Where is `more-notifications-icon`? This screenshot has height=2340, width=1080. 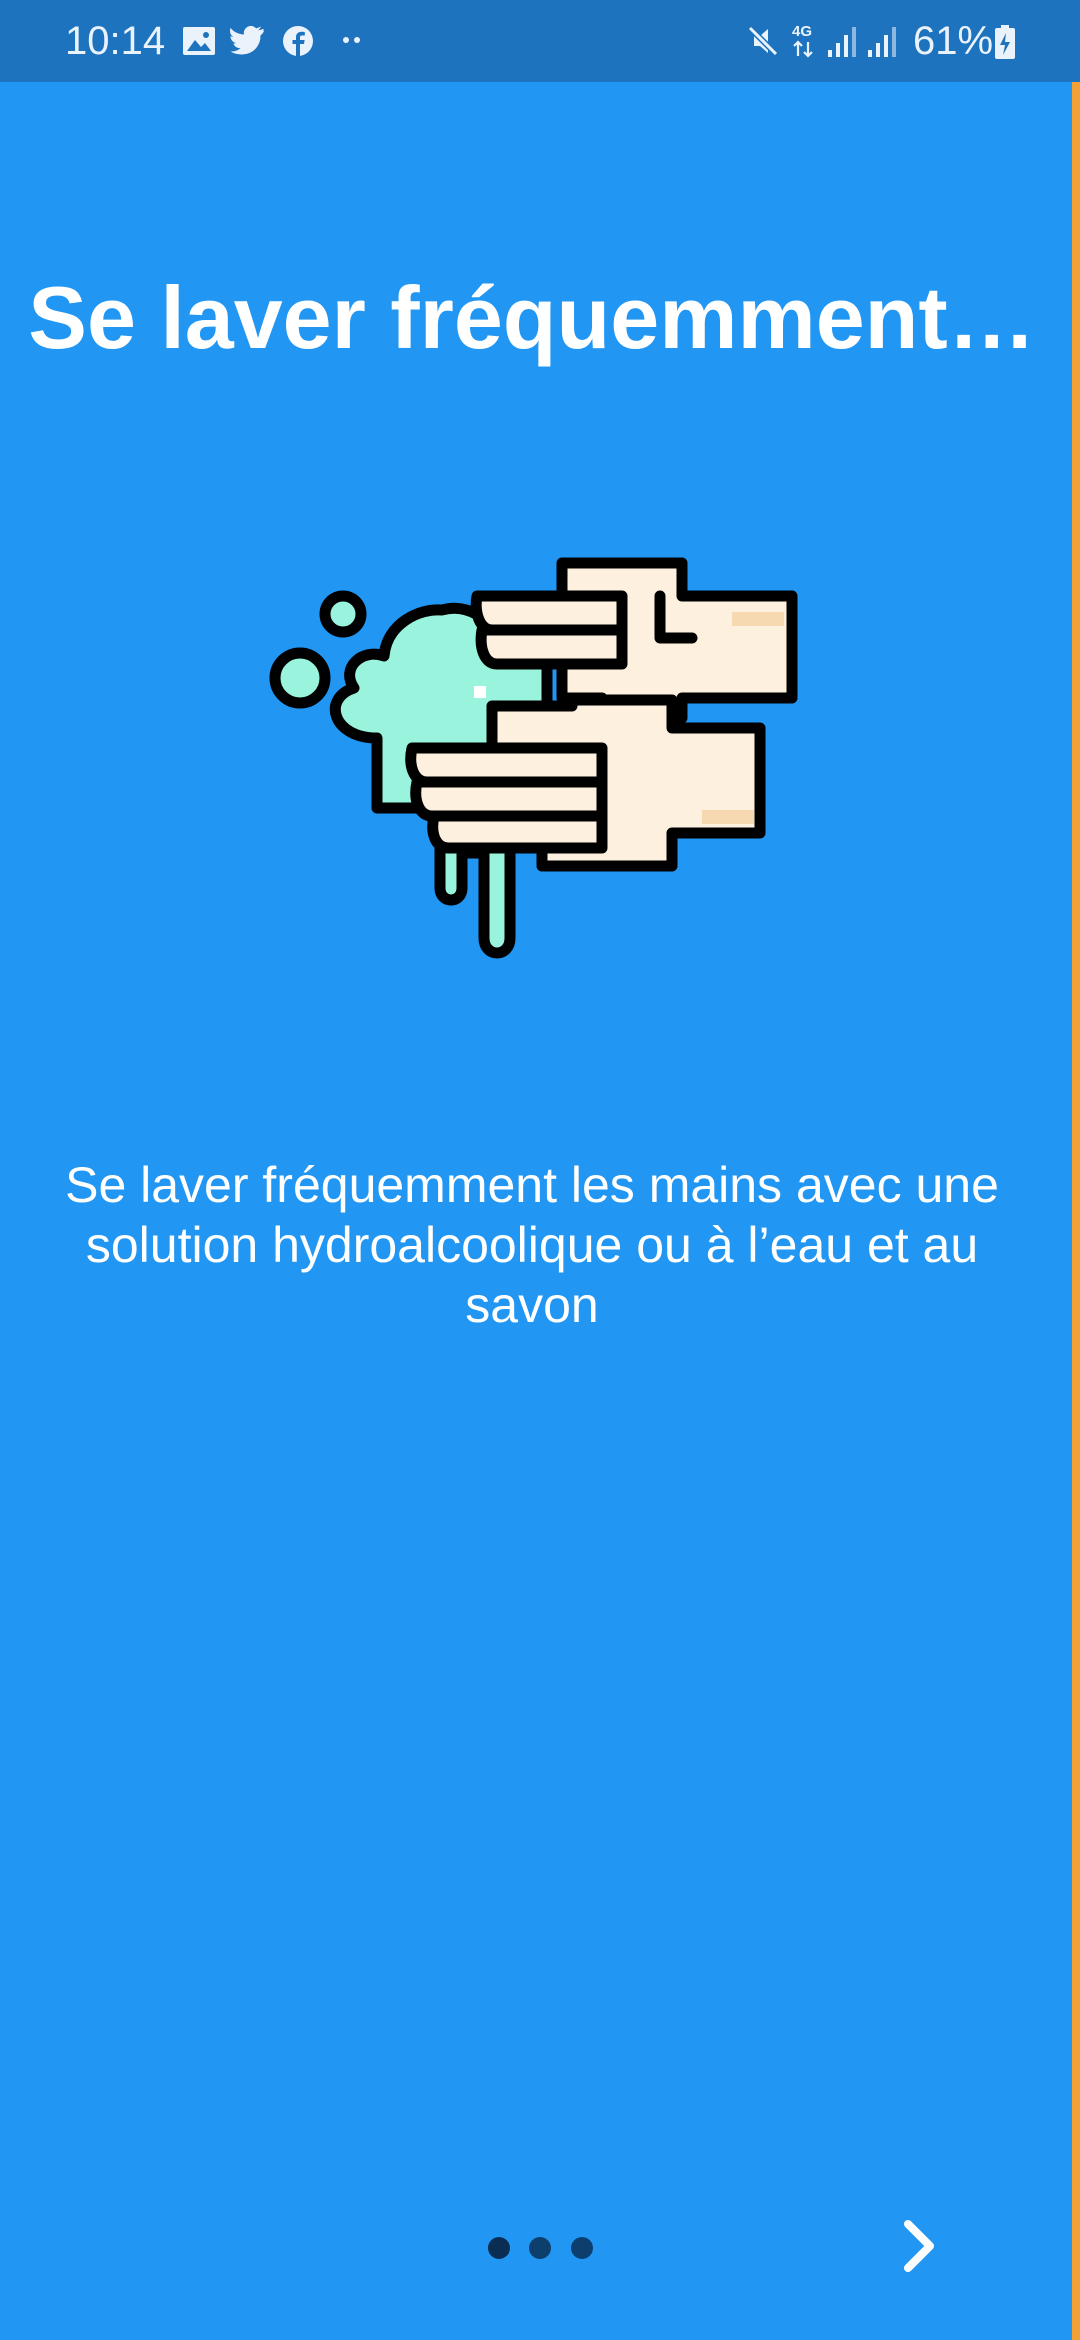
more-notifications-icon is located at coordinates (351, 40).